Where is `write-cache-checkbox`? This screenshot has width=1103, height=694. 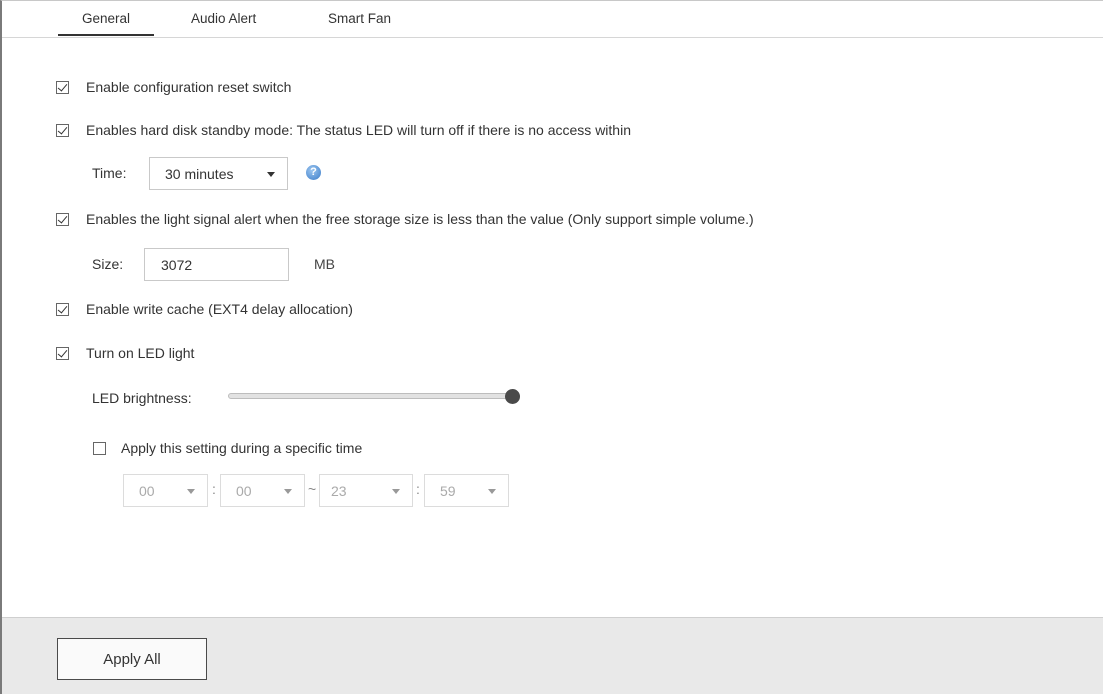 write-cache-checkbox is located at coordinates (62, 309).